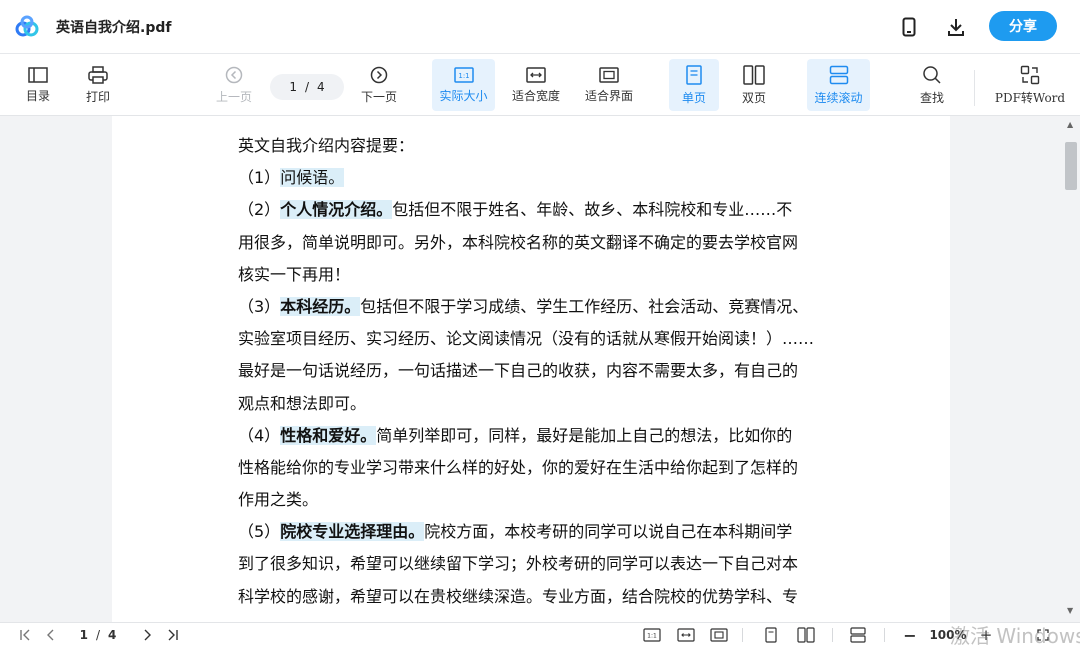  I want to click on scroll-down-arrow-icon: ▼, so click(1070, 610).